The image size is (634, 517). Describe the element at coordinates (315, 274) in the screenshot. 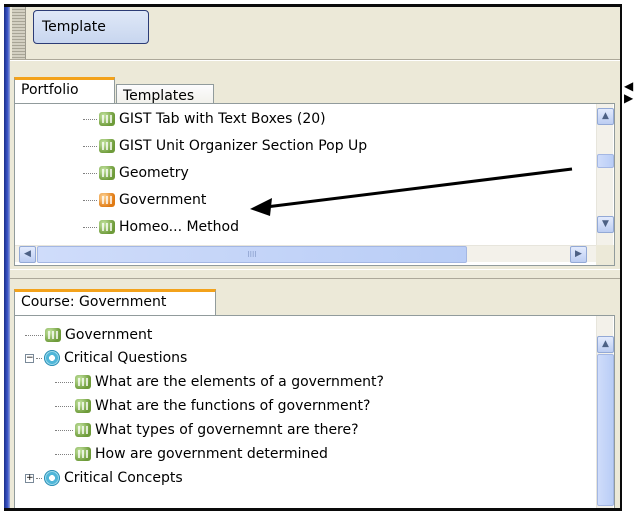

I see `panel-splitter` at that location.